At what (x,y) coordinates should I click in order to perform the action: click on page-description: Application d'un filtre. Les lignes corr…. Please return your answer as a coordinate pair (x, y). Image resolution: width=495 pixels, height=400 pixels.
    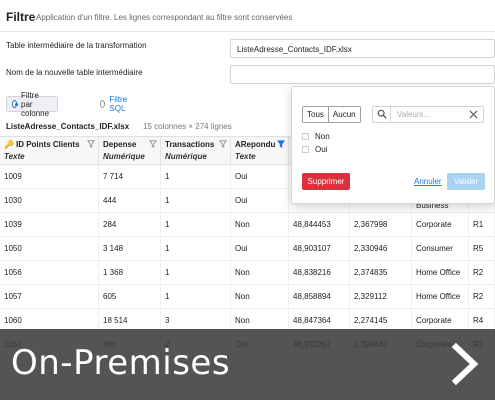
    Looking at the image, I should click on (164, 17).